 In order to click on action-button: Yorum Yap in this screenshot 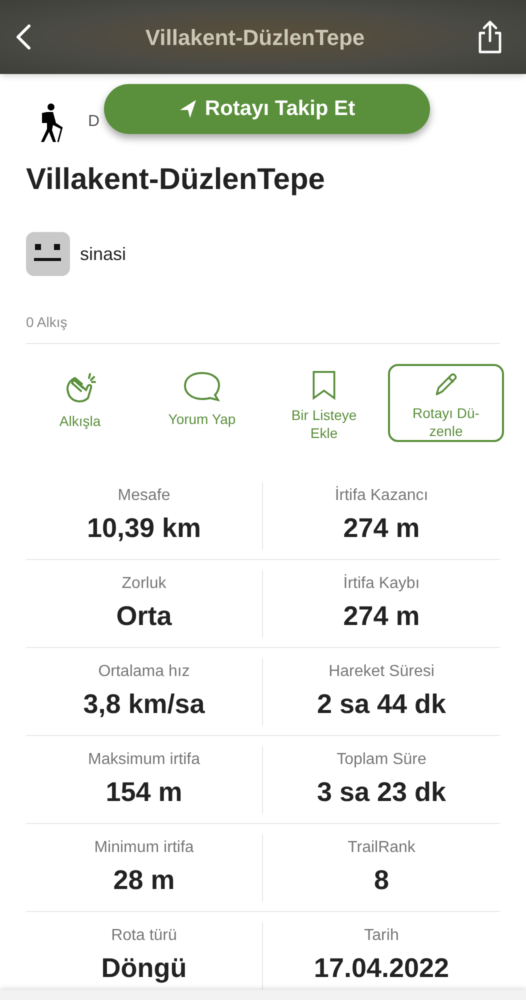, I will do `click(202, 403)`.